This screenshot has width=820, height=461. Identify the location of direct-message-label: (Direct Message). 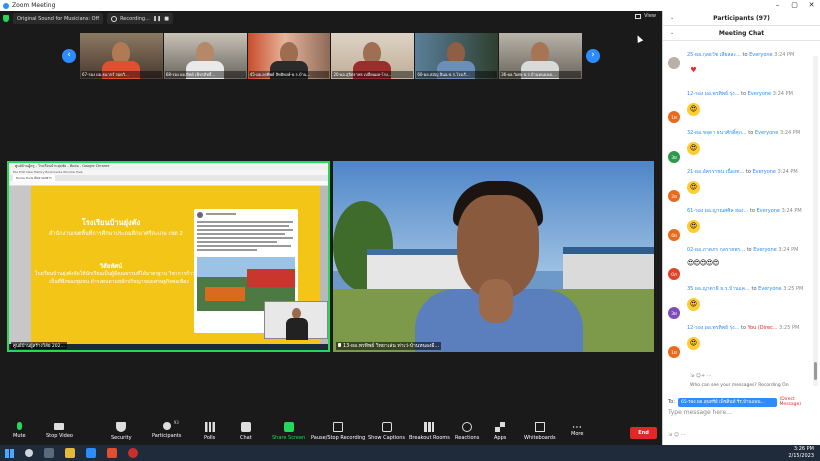
(790, 402).